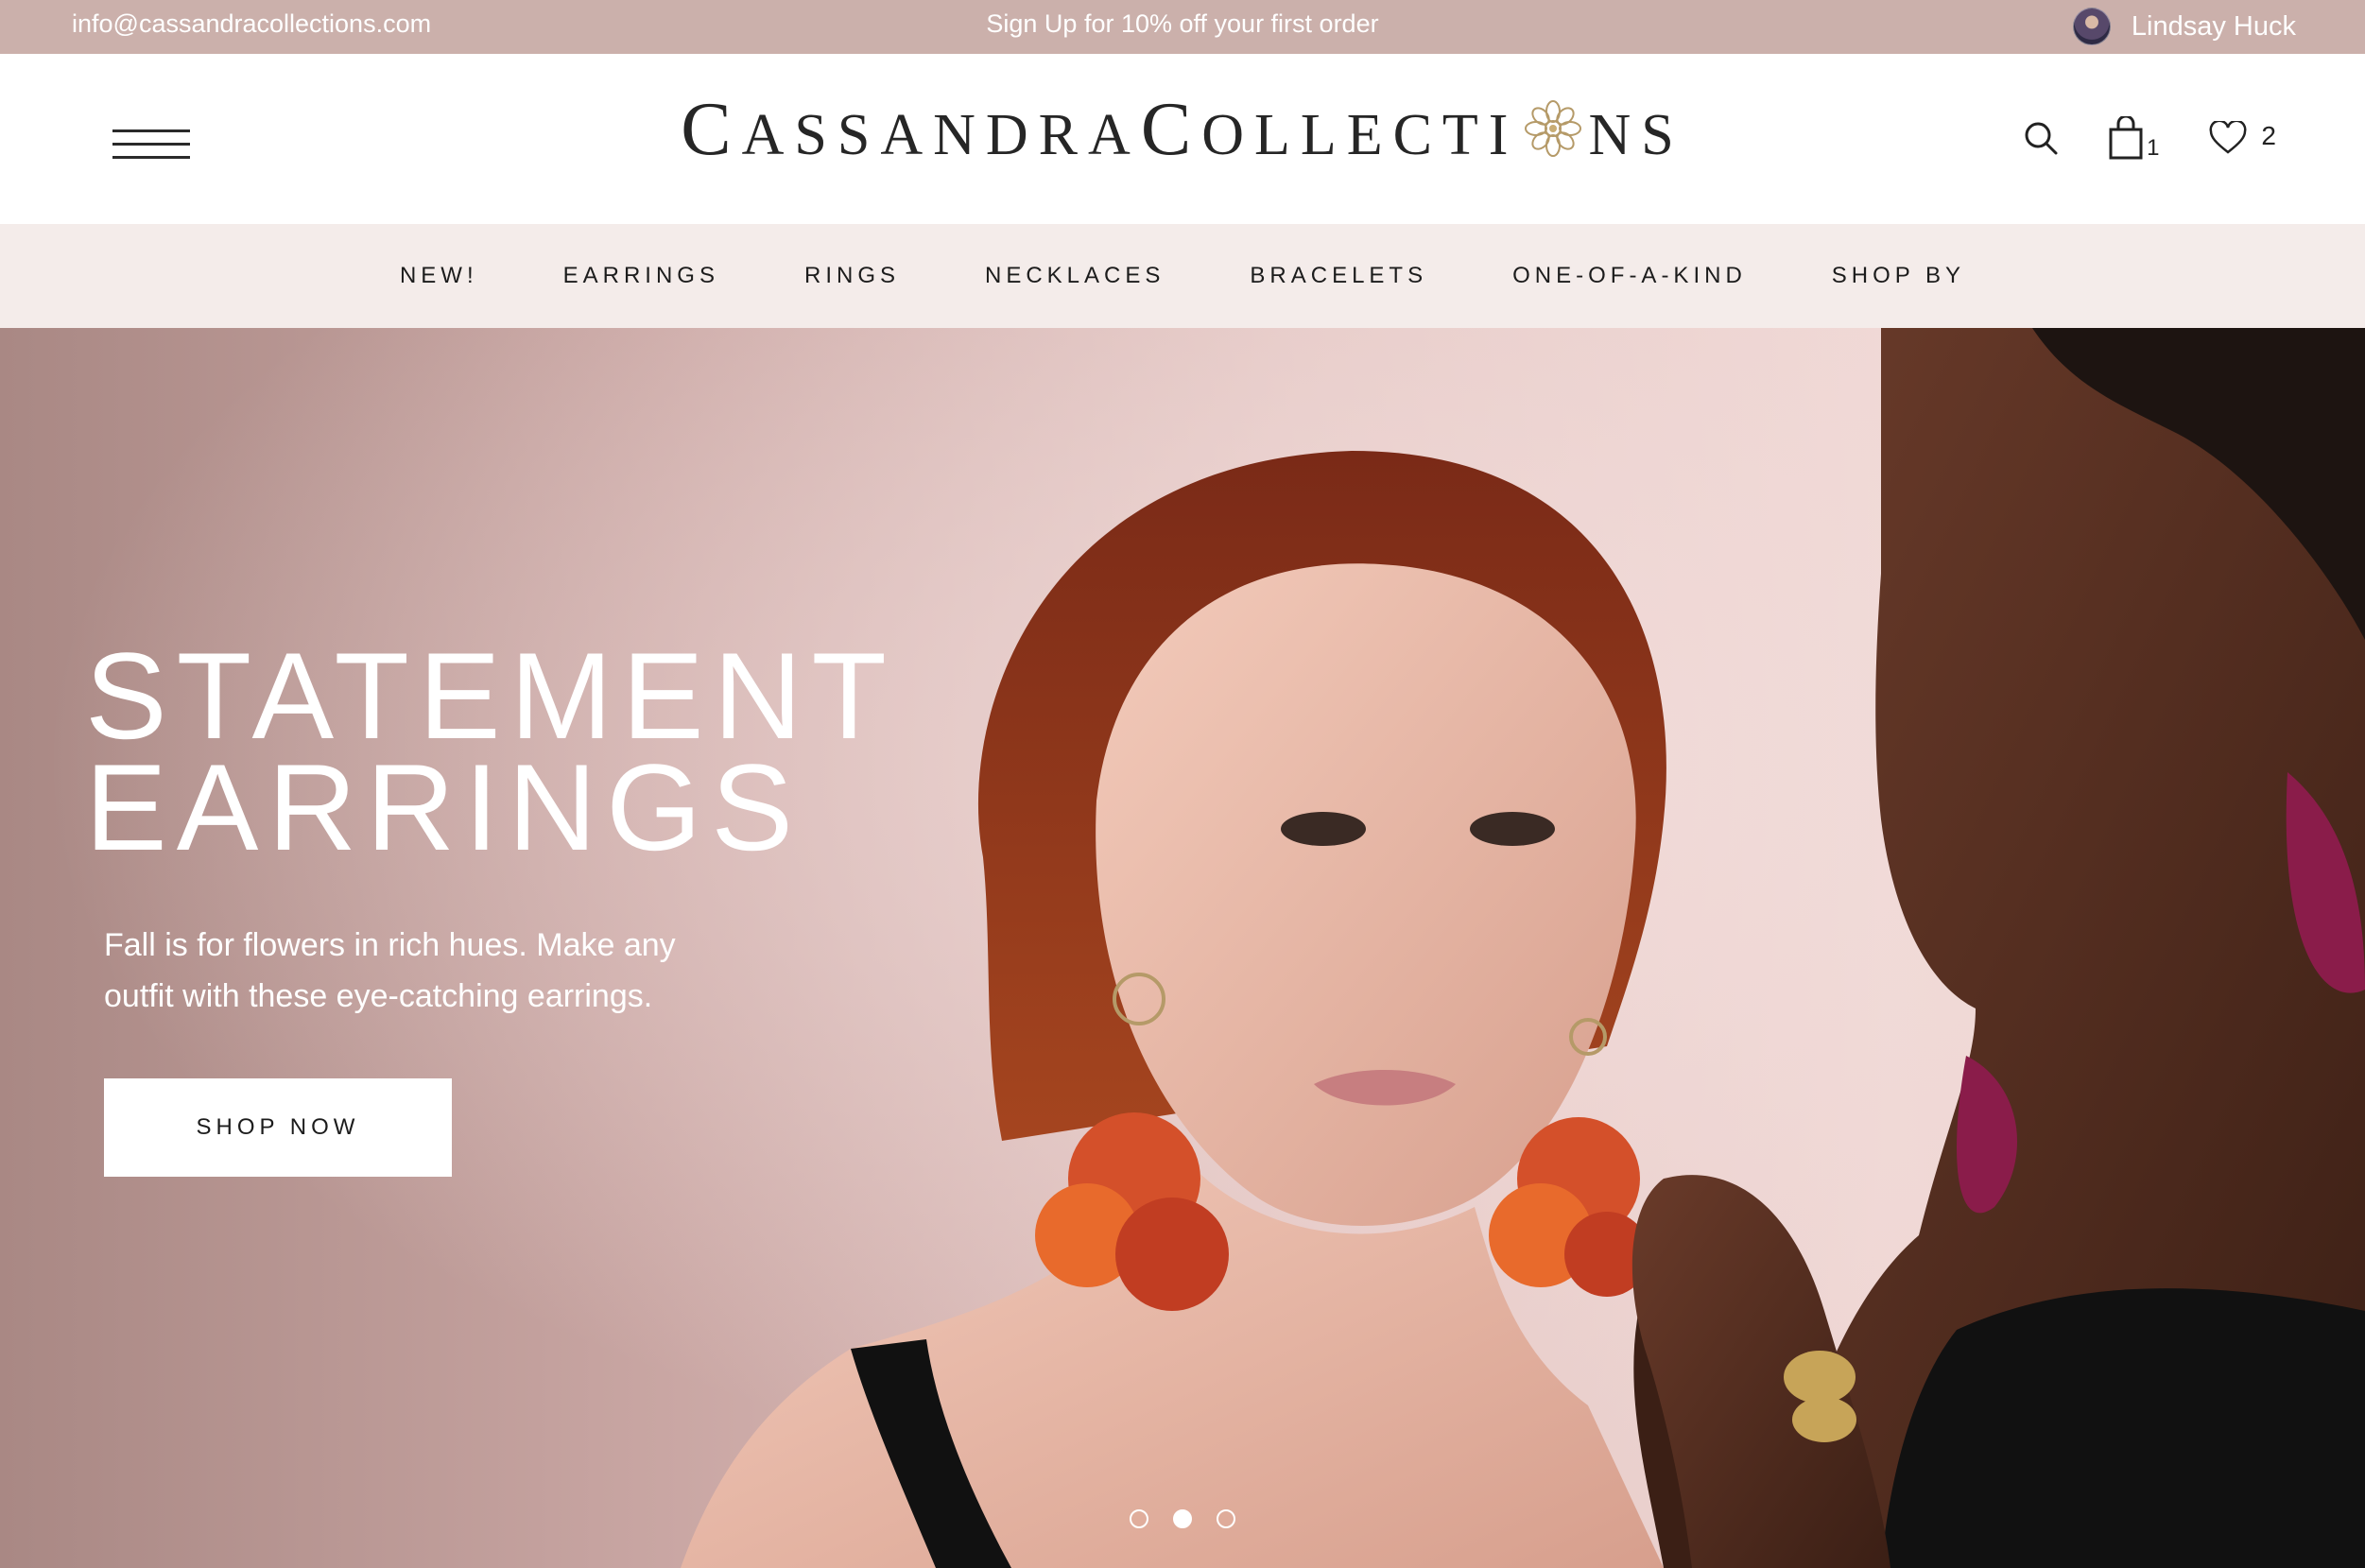 This screenshot has height=1568, width=2365. I want to click on shopping-bag-icon, so click(2126, 138).